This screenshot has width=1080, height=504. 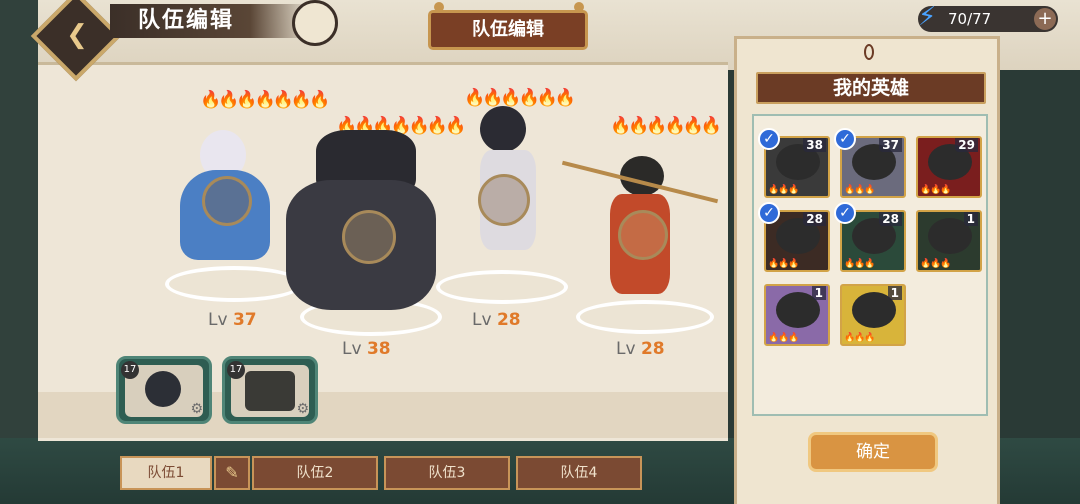 I want to click on character-level-2: Lv 38, so click(x=366, y=349).